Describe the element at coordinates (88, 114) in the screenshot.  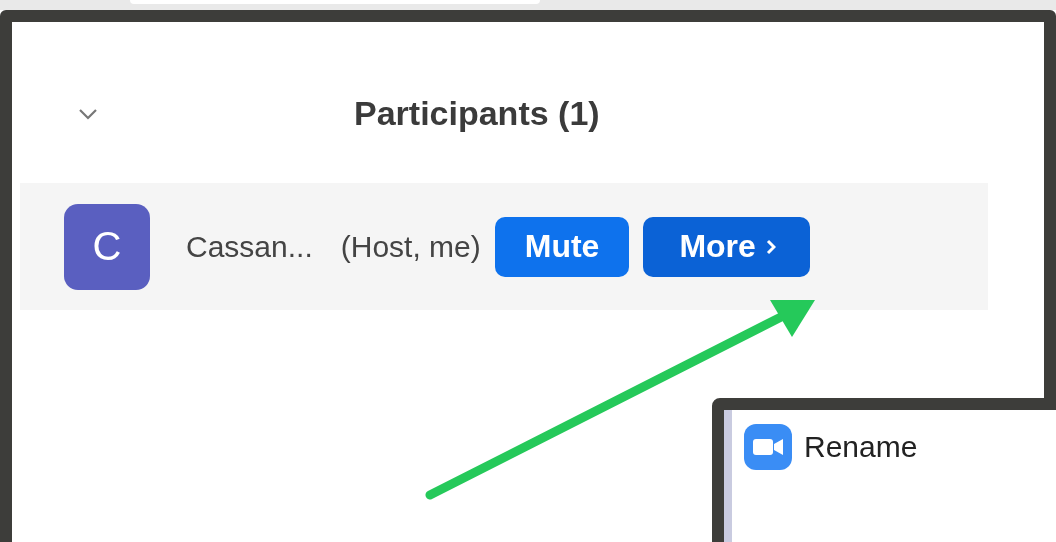
I see `chevron-down-icon` at that location.